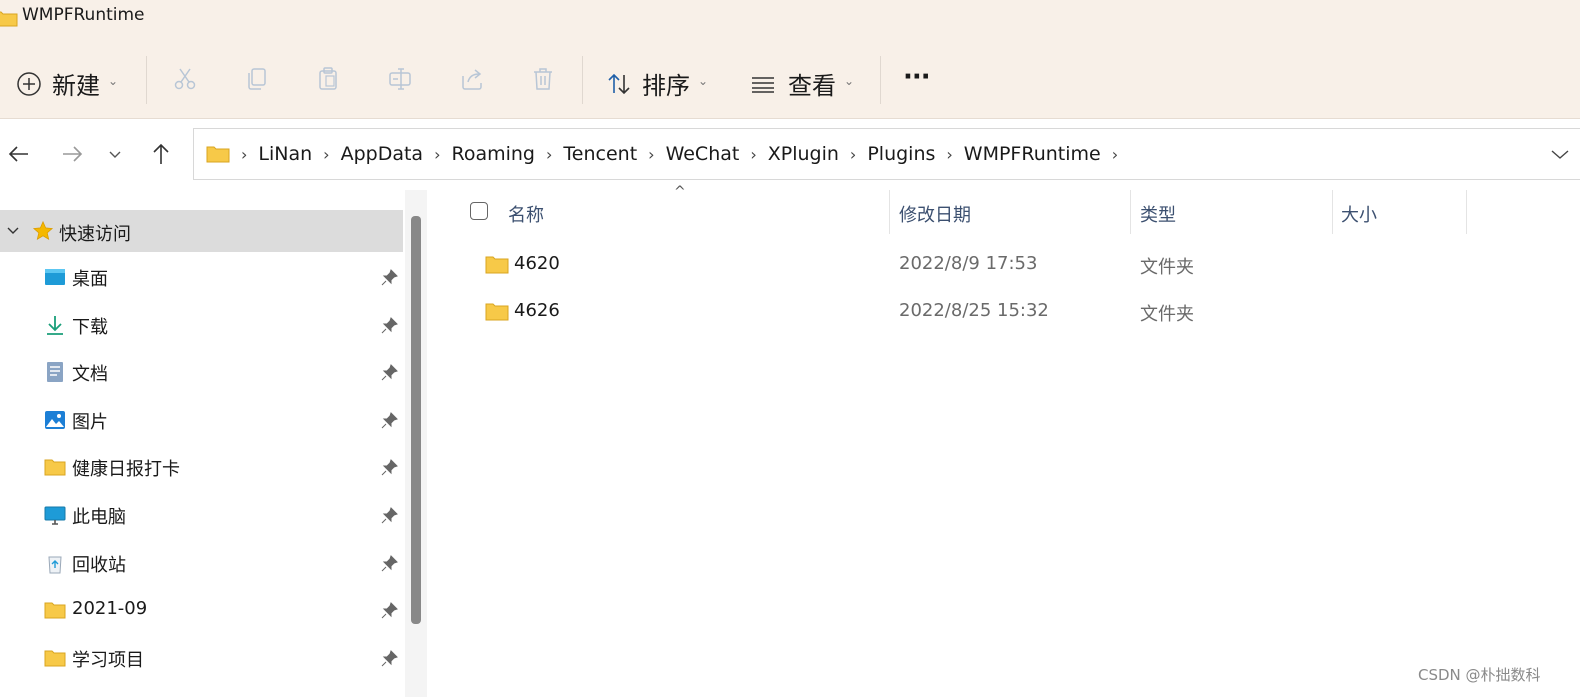 This screenshot has height=697, width=1580. What do you see at coordinates (90, 374) in the screenshot?
I see `sidebar-item-label: 文档` at bounding box center [90, 374].